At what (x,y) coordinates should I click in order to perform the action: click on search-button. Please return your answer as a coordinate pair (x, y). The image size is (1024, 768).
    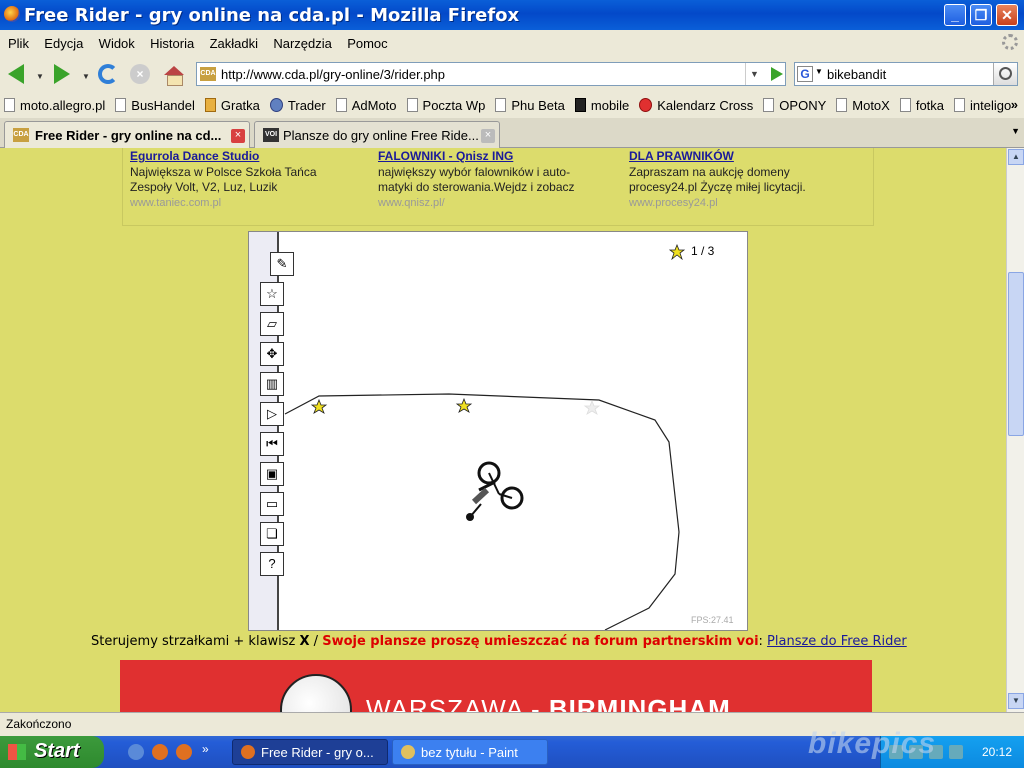
    Looking at the image, I should click on (1005, 74).